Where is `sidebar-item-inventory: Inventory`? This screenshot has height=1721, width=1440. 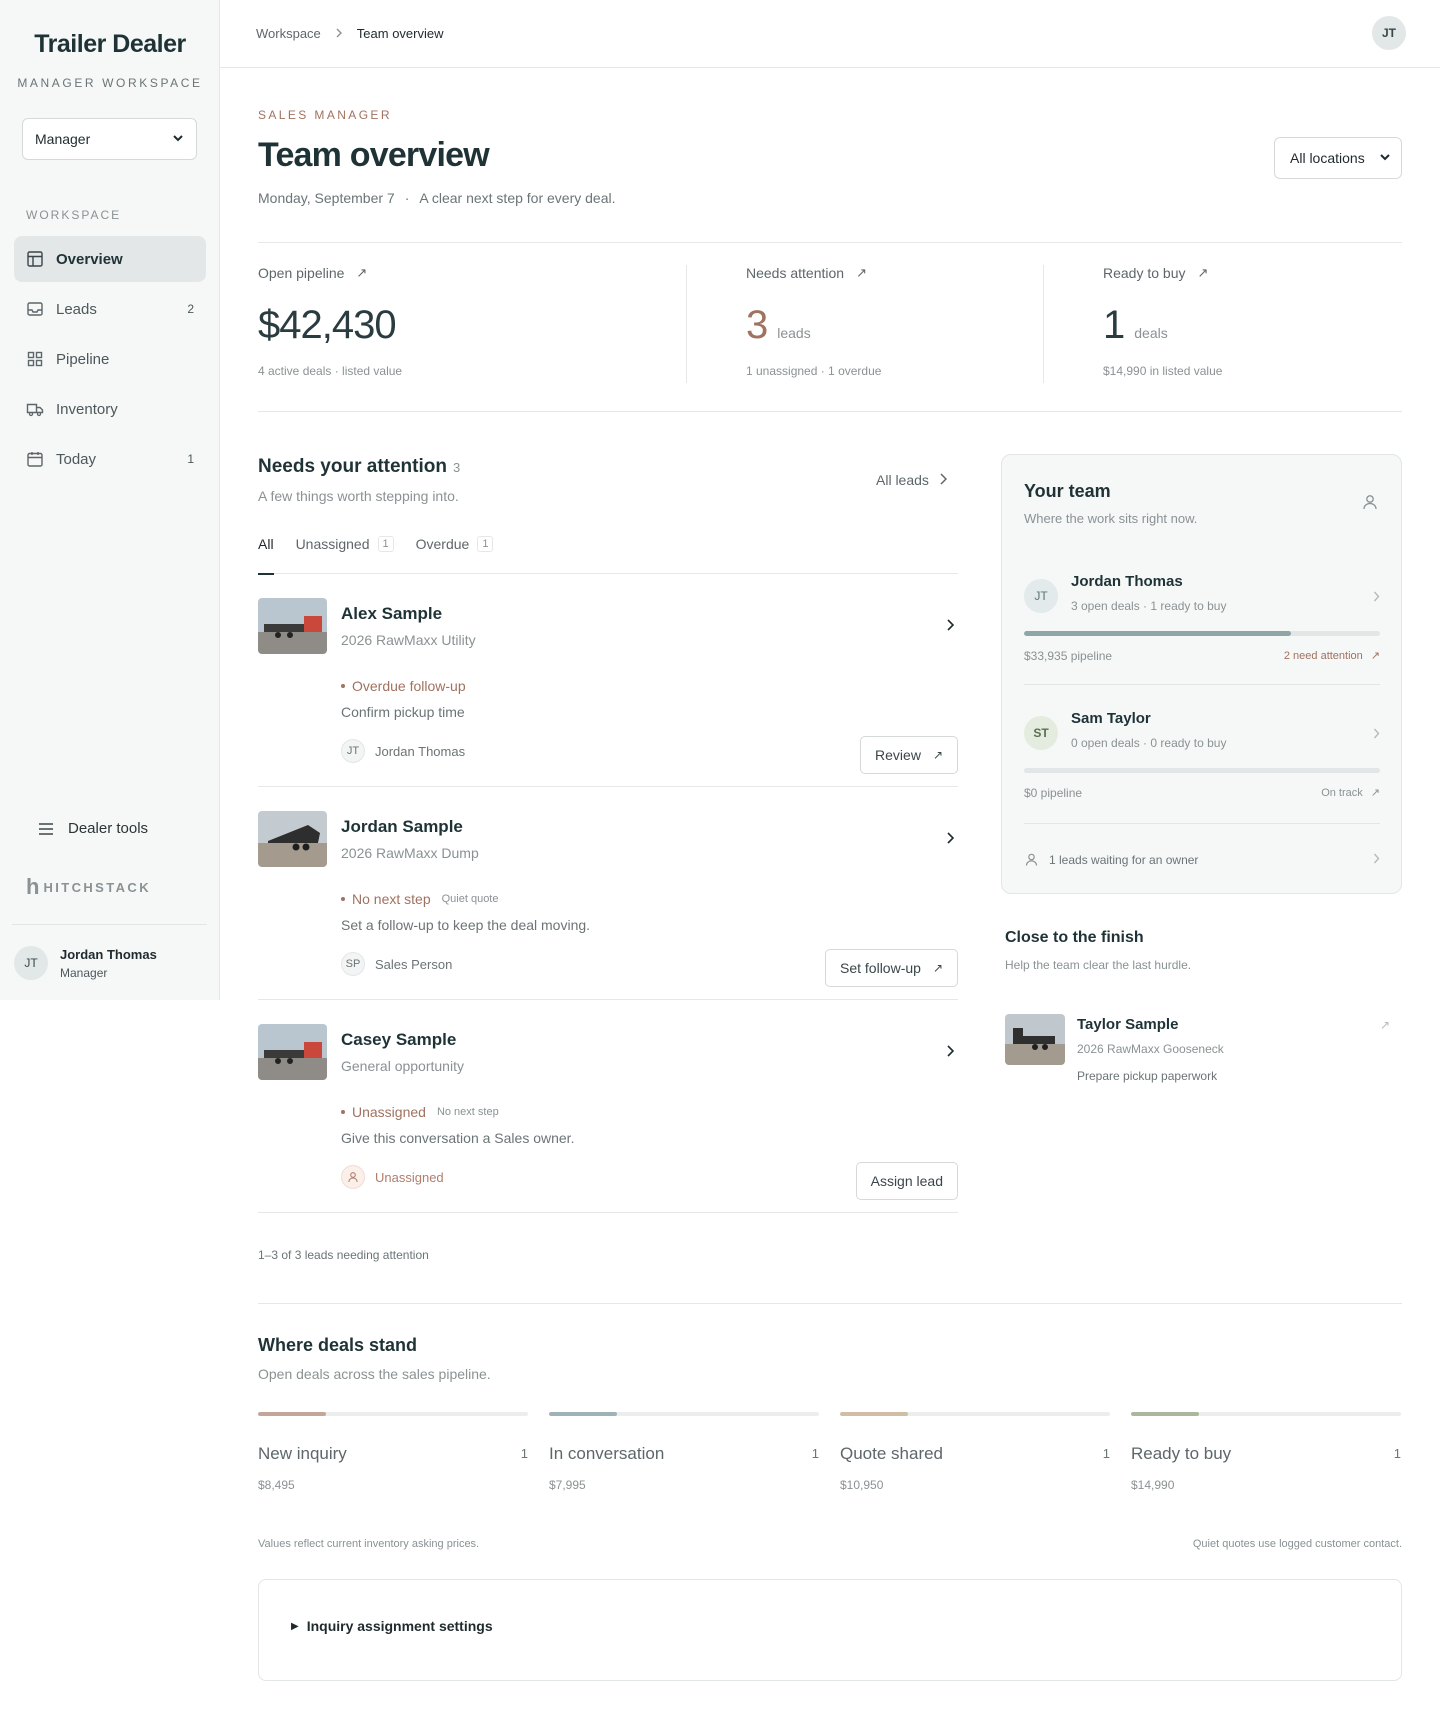 sidebar-item-inventory: Inventory is located at coordinates (110, 409).